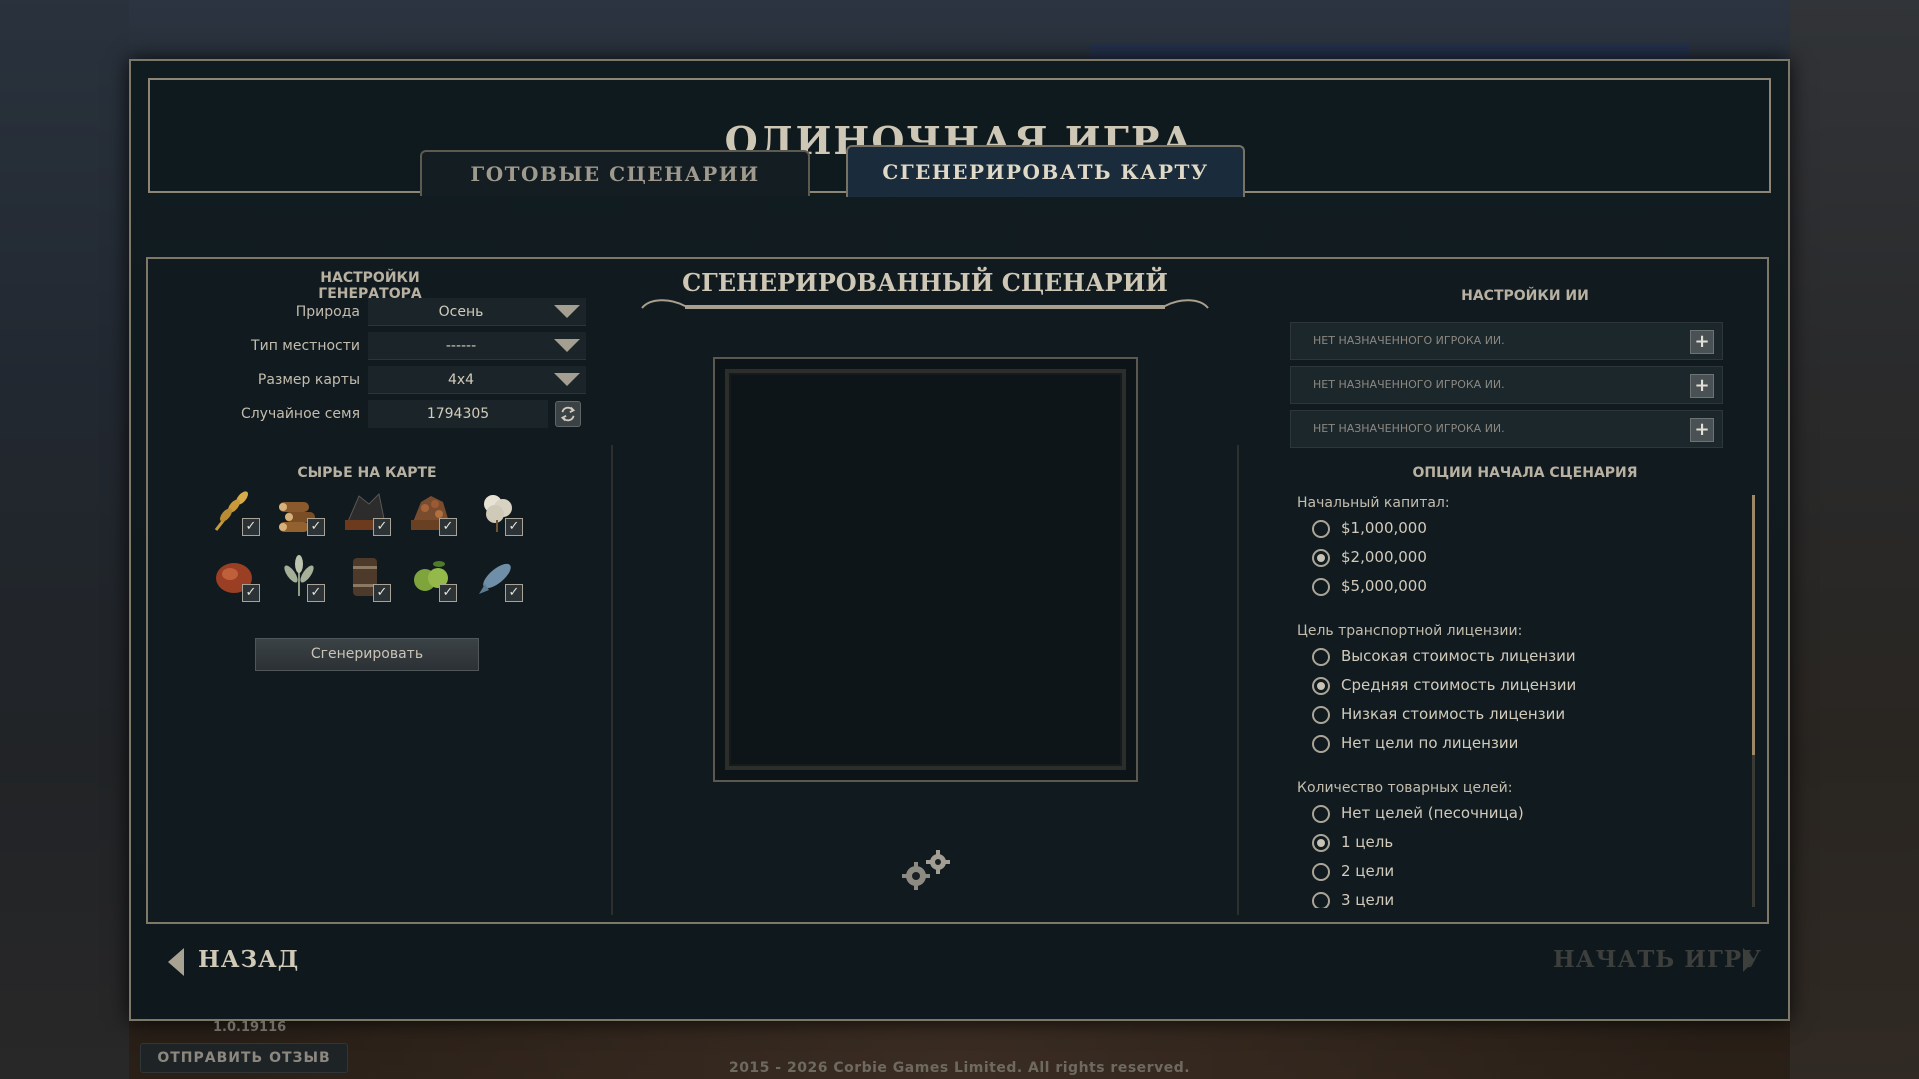 Image resolution: width=1919 pixels, height=1079 pixels. I want to click on divider-left, so click(612, 680).